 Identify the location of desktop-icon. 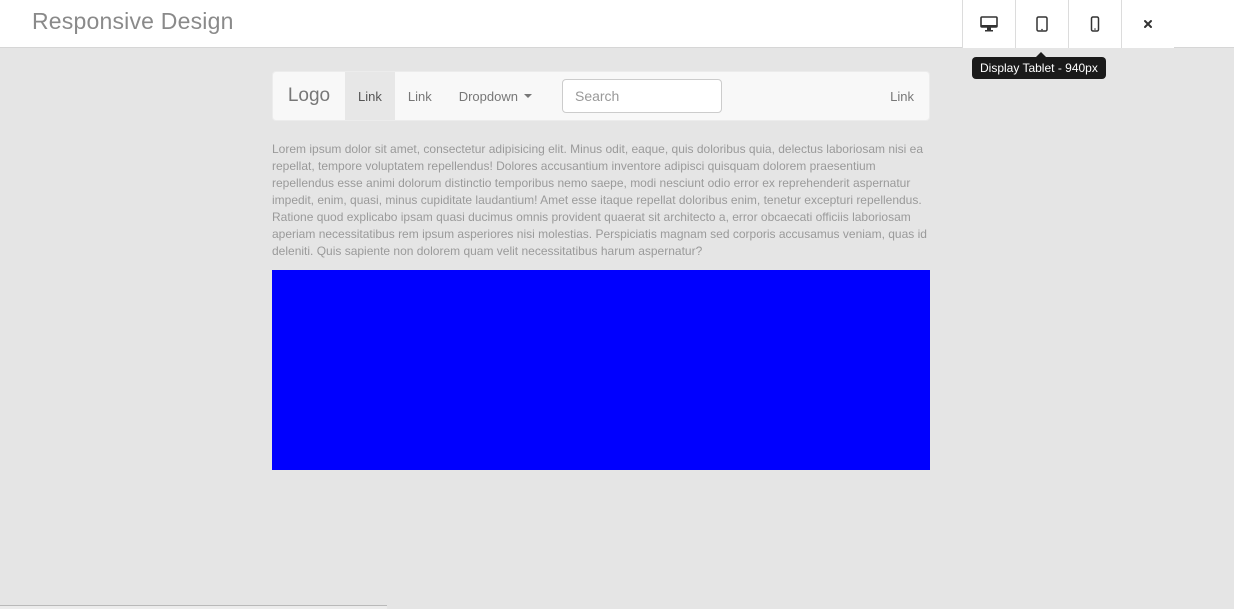
(989, 24).